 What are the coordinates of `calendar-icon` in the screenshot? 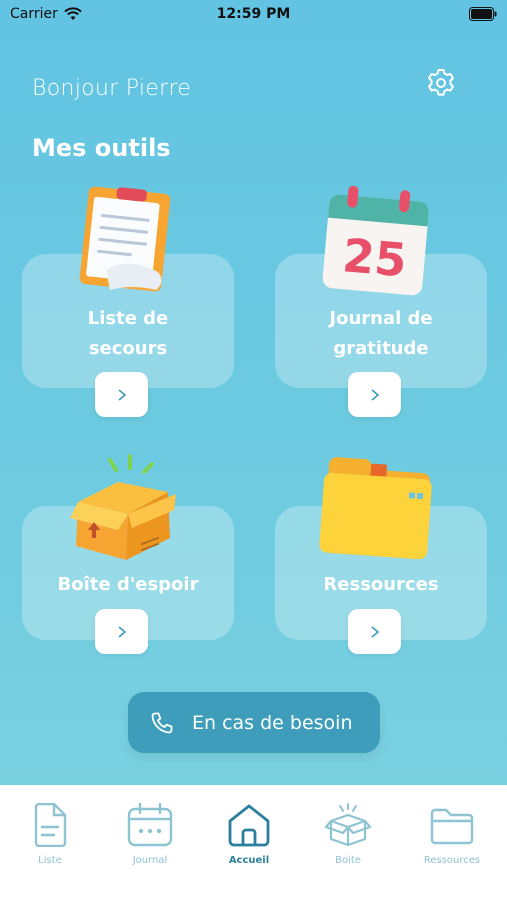 It's located at (150, 825).